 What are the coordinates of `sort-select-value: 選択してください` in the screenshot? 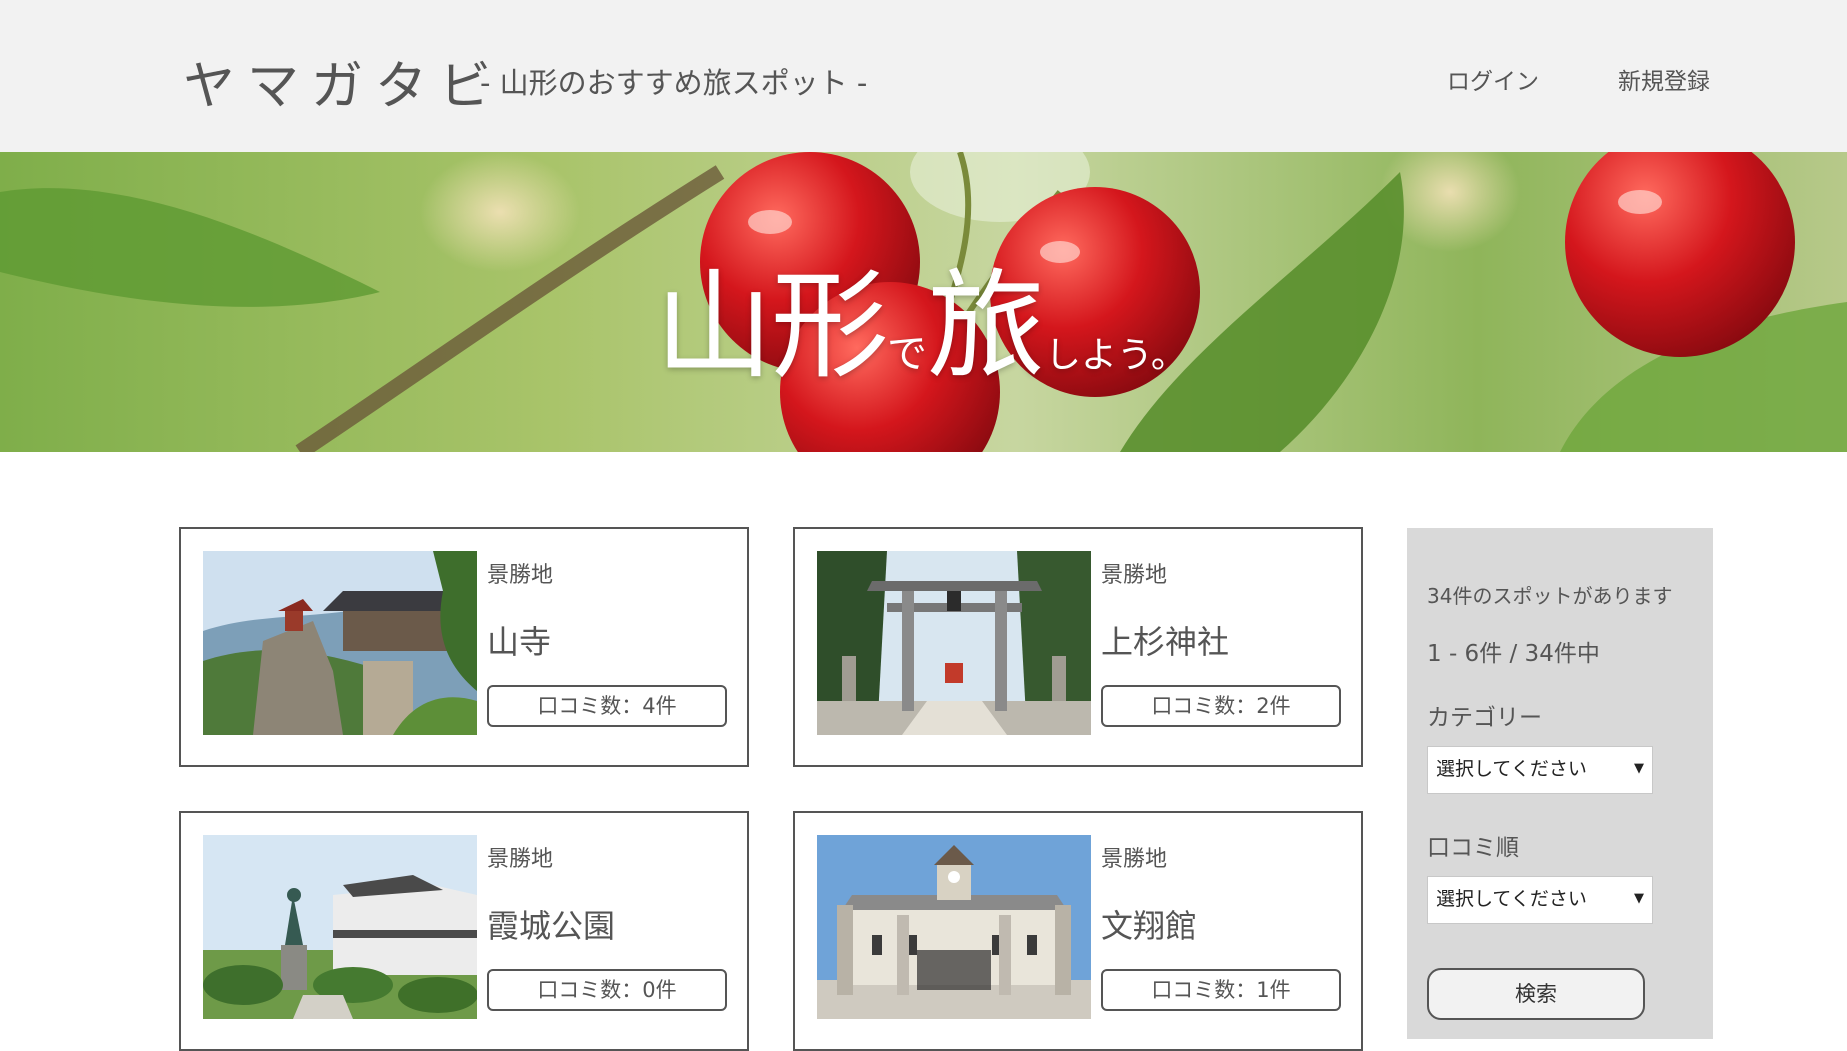 It's located at (1511, 899).